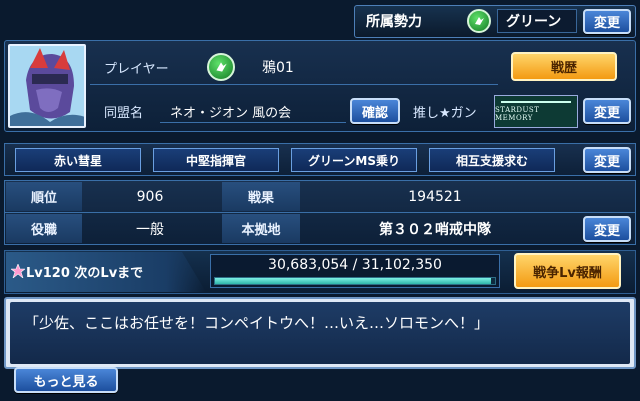  What do you see at coordinates (607, 160) in the screenshot?
I see `tags-change-button: 変更` at bounding box center [607, 160].